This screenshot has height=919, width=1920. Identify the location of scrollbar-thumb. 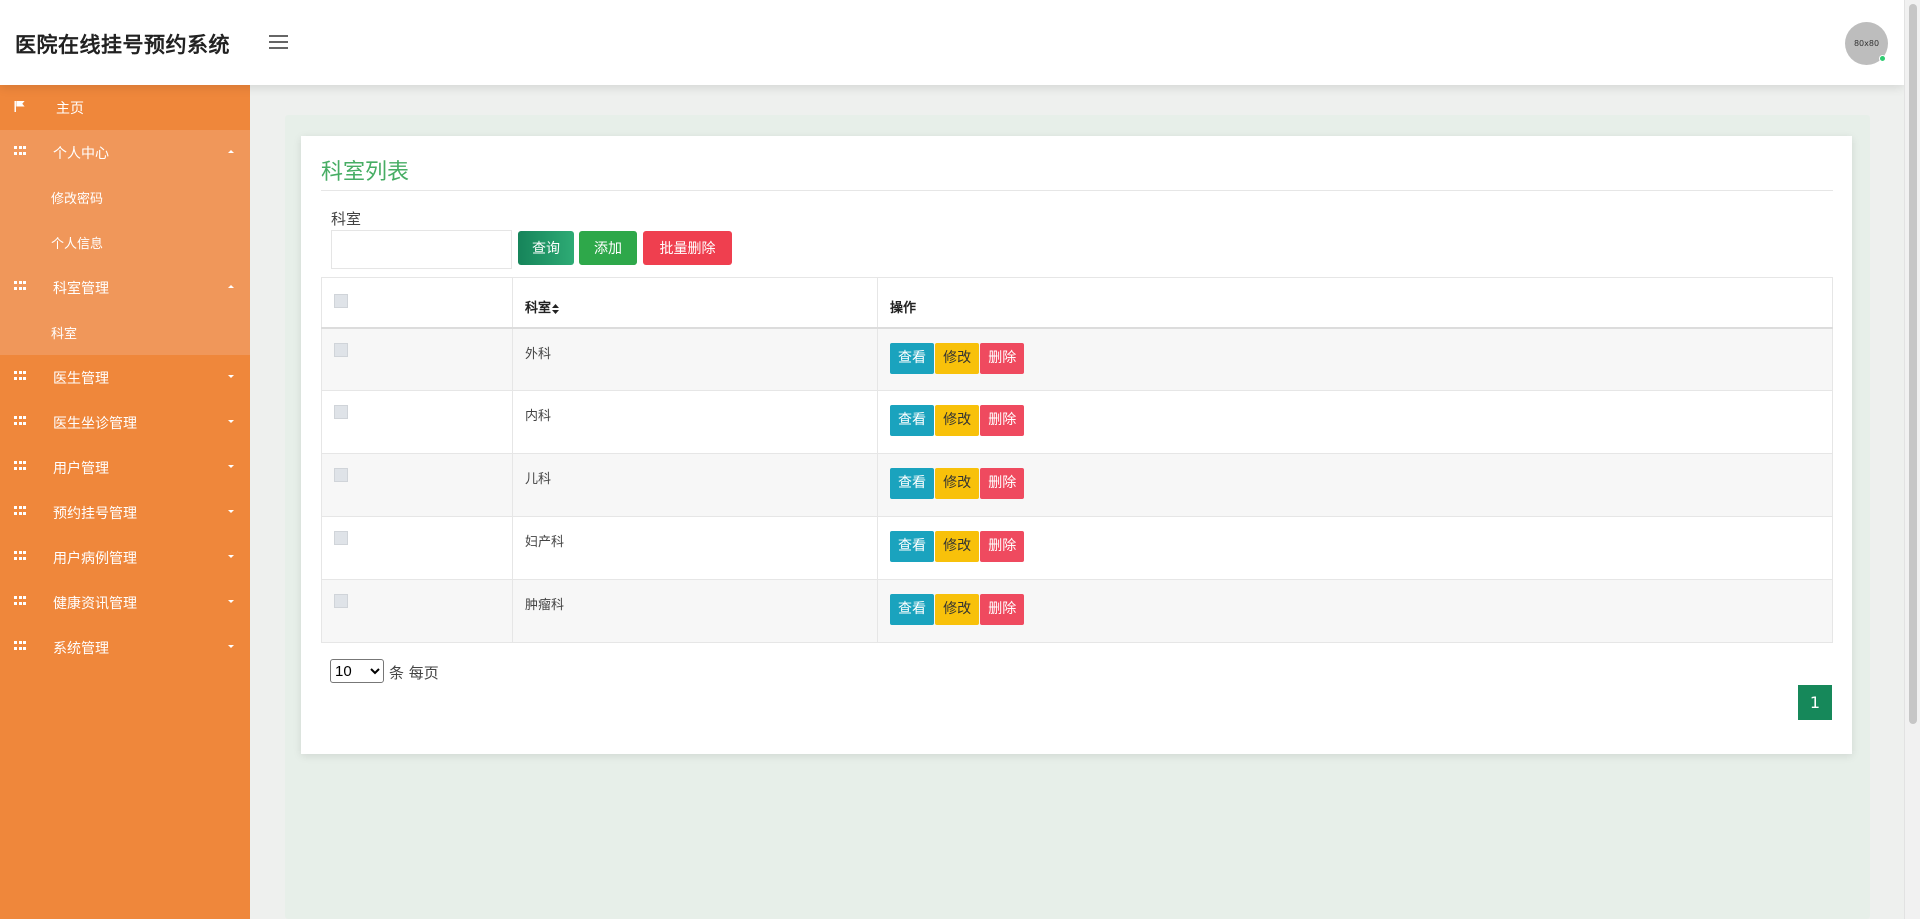
(1913, 364).